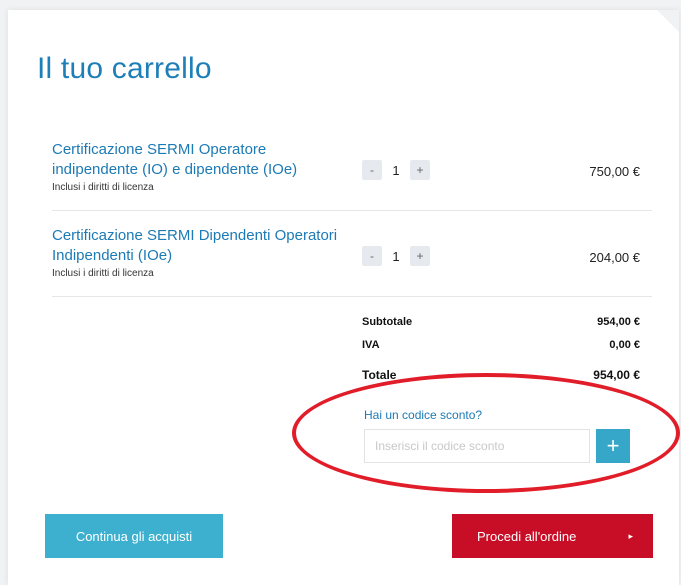 This screenshot has width=681, height=585. What do you see at coordinates (124, 68) in the screenshot?
I see `page-title: Il tuo carrello` at bounding box center [124, 68].